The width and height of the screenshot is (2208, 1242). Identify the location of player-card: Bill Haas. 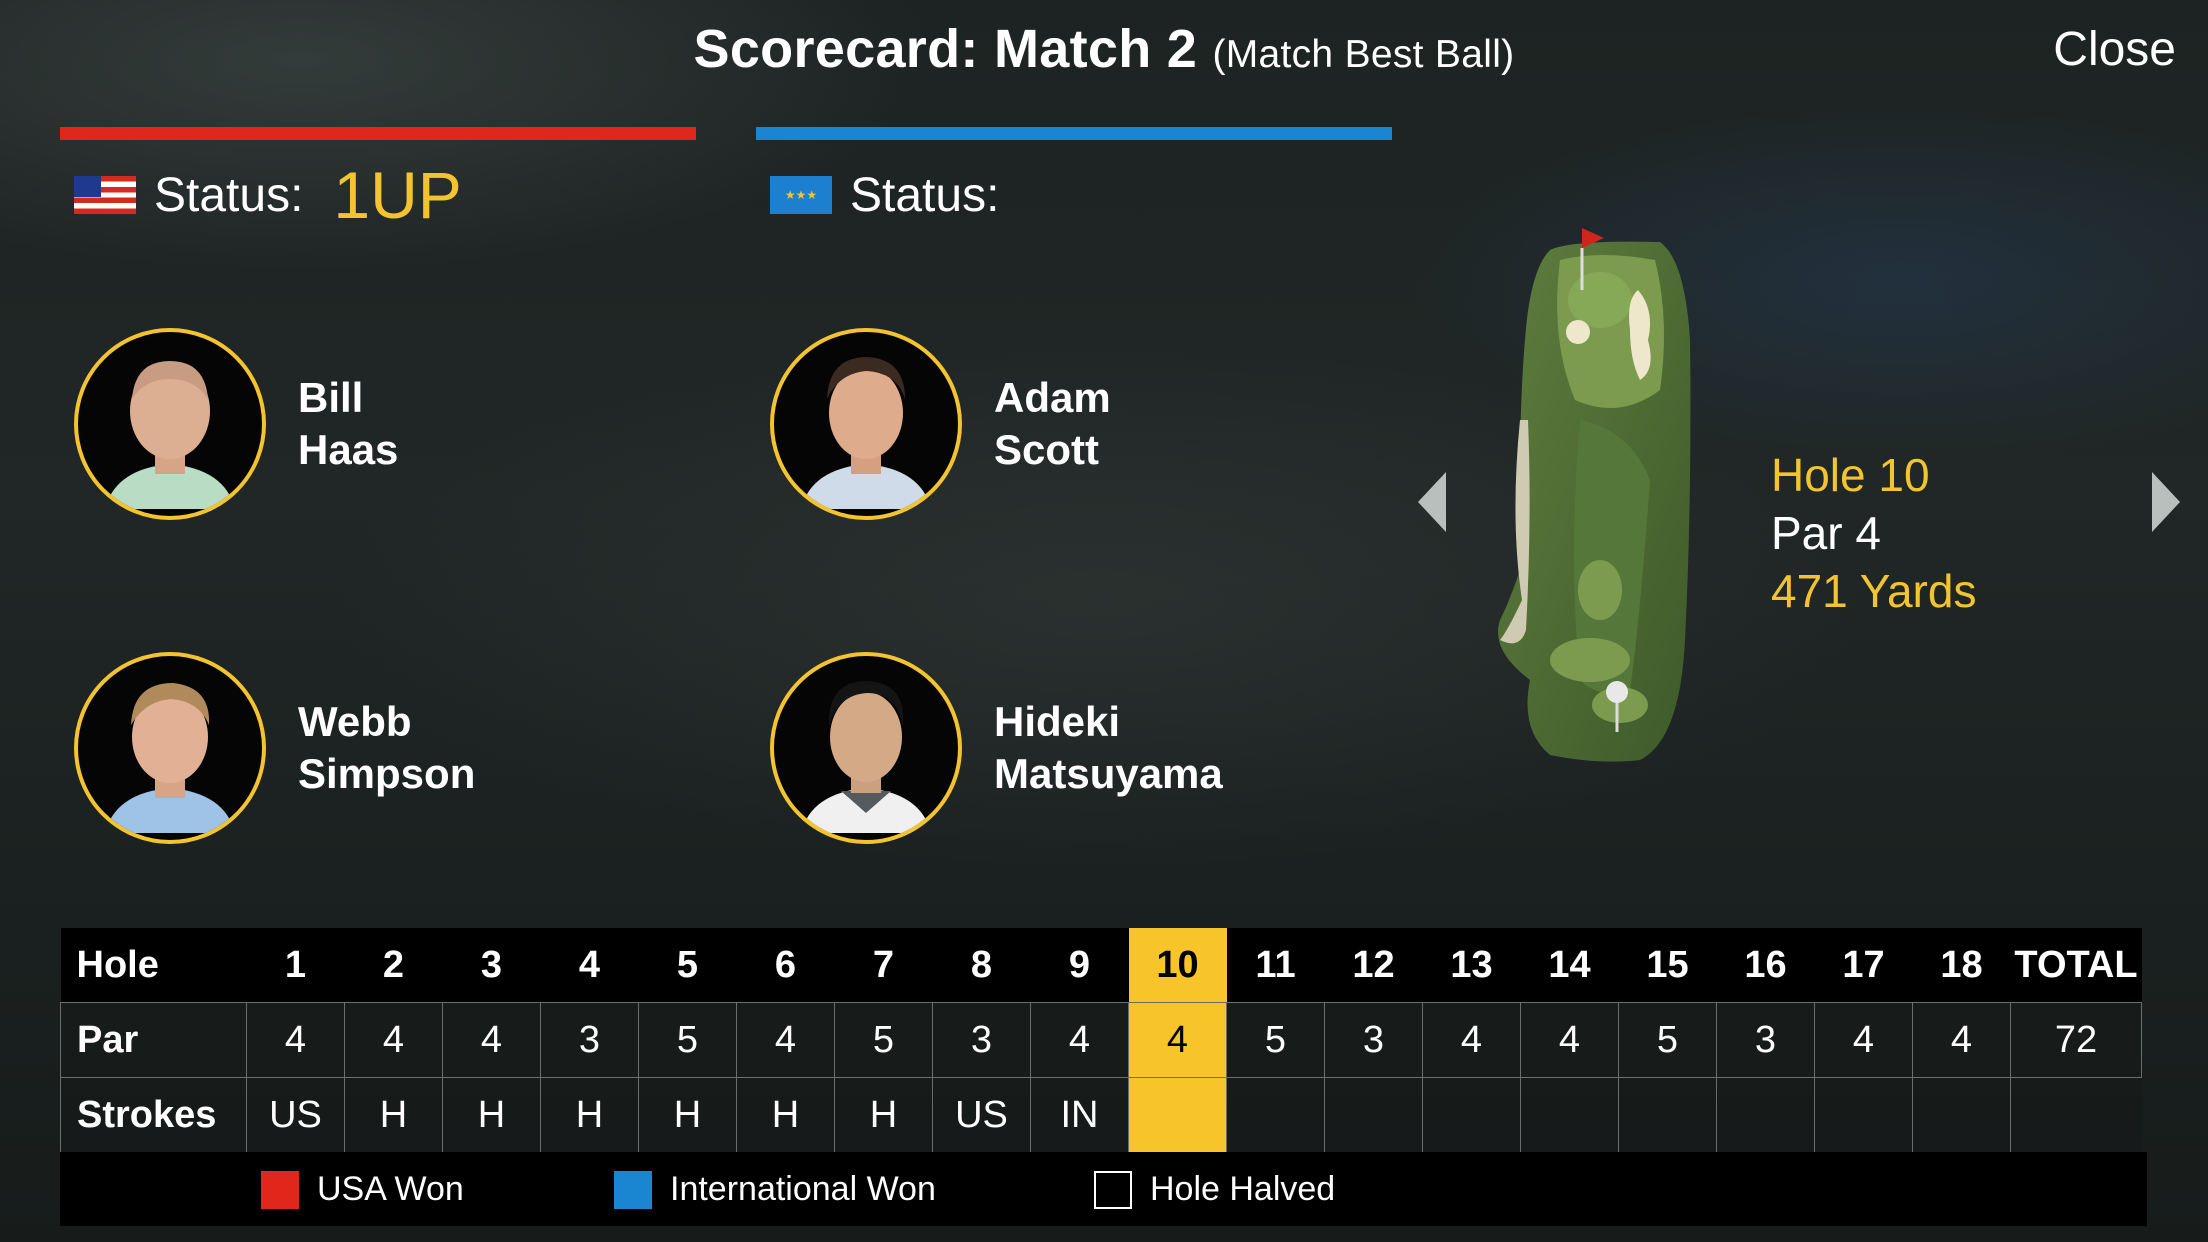
(236, 424).